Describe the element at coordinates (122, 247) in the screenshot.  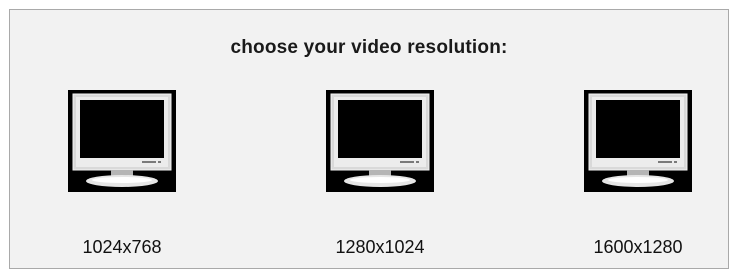
I see `option-label: 1024x768` at that location.